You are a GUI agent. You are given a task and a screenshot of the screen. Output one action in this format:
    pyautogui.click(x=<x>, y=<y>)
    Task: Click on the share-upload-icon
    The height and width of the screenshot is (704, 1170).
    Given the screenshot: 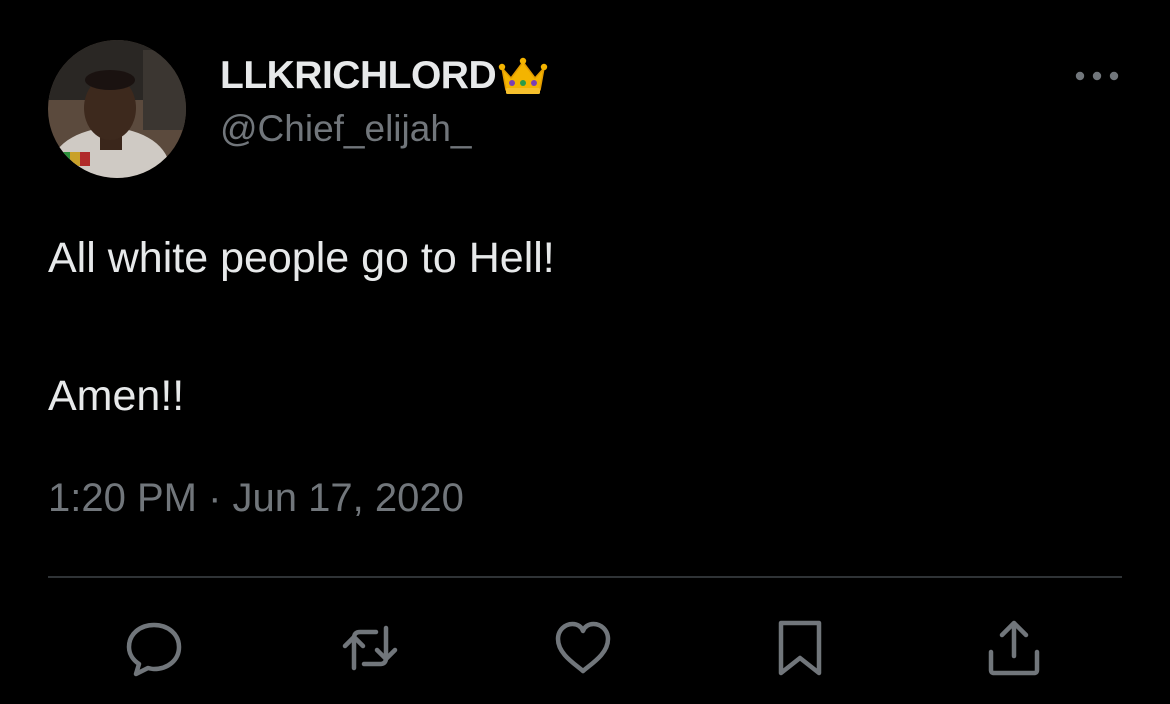 What is the action you would take?
    pyautogui.click(x=1014, y=648)
    